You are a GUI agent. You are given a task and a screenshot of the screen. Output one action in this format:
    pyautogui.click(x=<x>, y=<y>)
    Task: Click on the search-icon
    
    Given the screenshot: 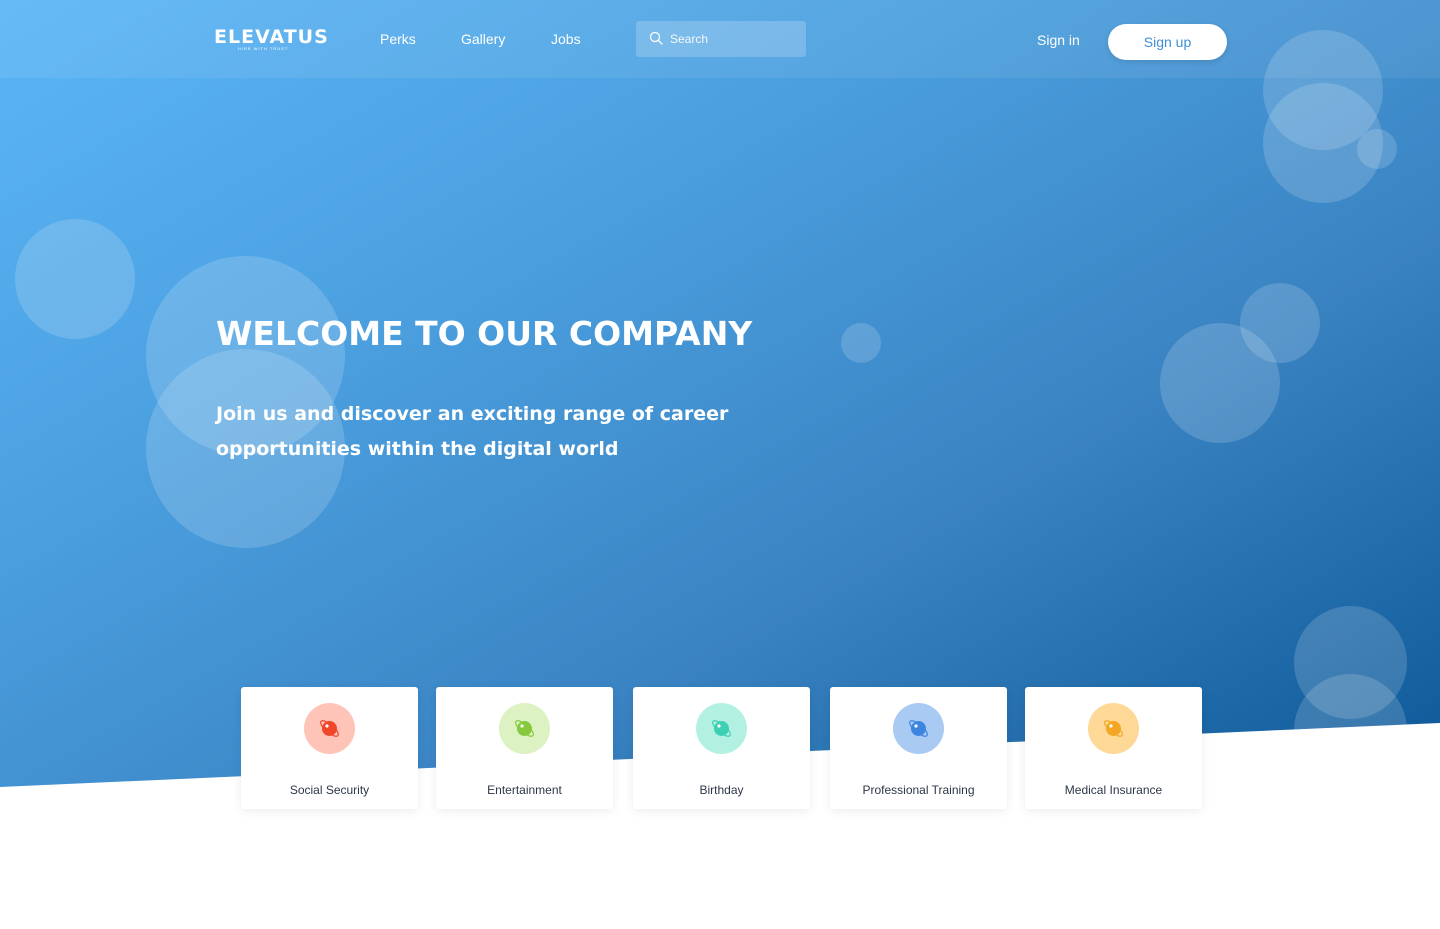 What is the action you would take?
    pyautogui.click(x=656, y=38)
    